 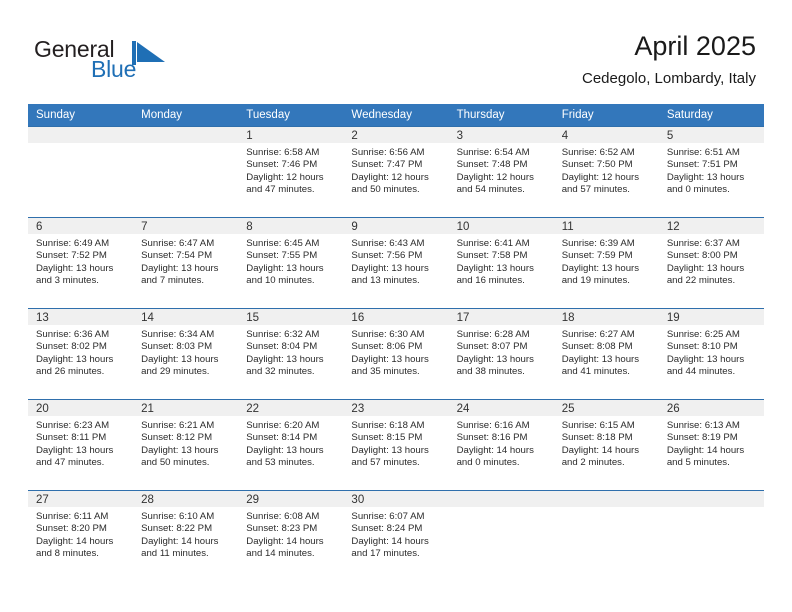 What do you see at coordinates (396, 408) in the screenshot?
I see `day-number: 23` at bounding box center [396, 408].